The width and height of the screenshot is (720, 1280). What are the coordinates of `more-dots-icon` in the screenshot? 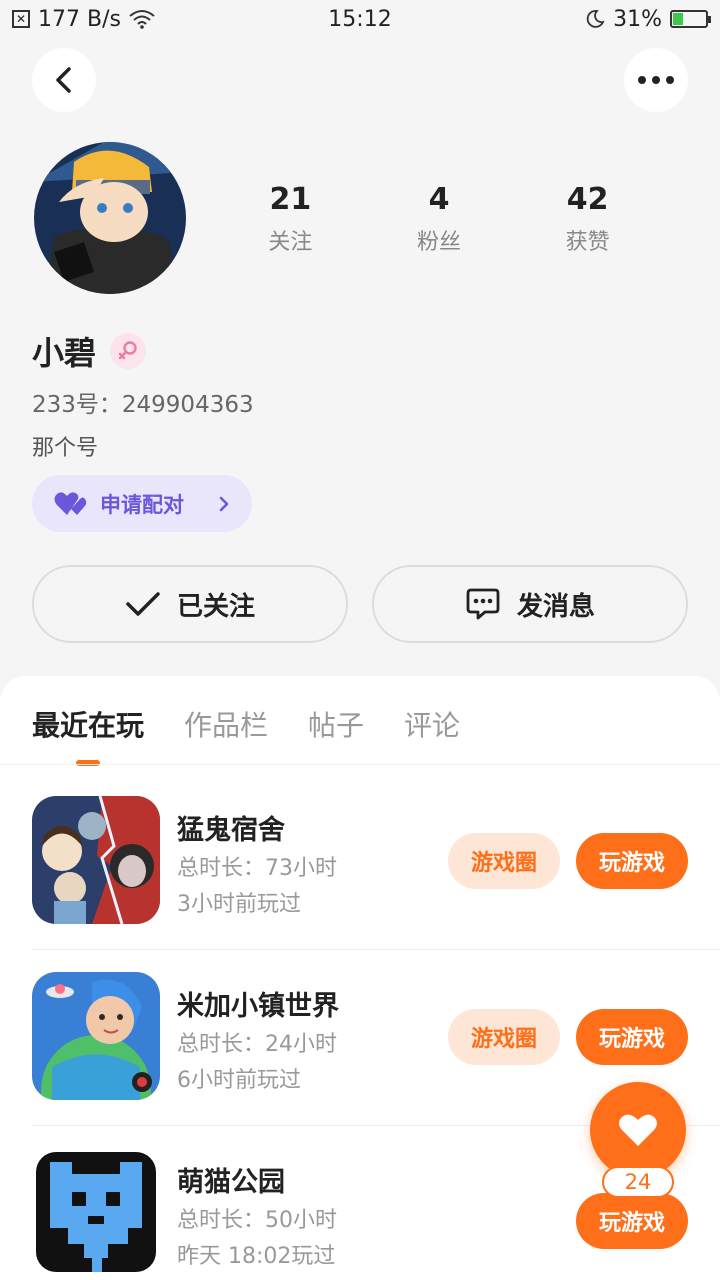 It's located at (656, 80).